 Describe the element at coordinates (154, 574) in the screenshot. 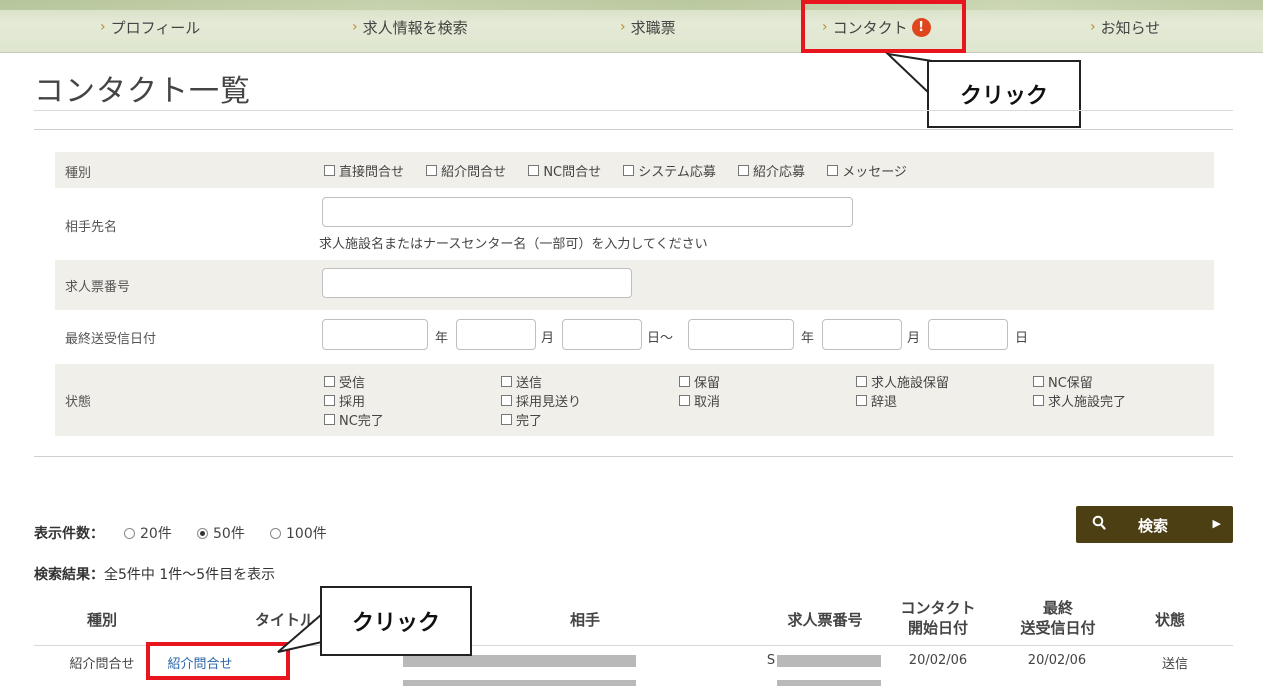

I see `result-summary: 検索結果：全5件中 1件～5件目を表示` at that location.